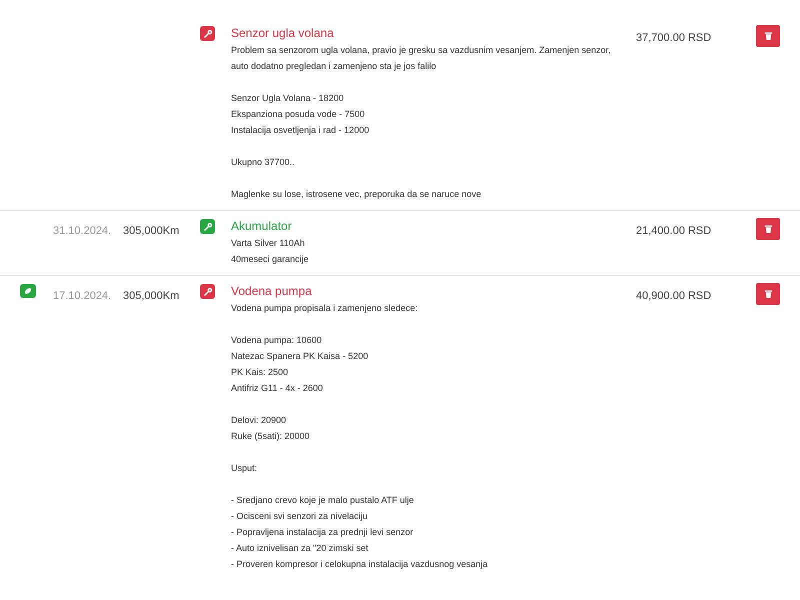 The width and height of the screenshot is (800, 600). Describe the element at coordinates (82, 296) in the screenshot. I see `date: 17.10.2024.` at that location.